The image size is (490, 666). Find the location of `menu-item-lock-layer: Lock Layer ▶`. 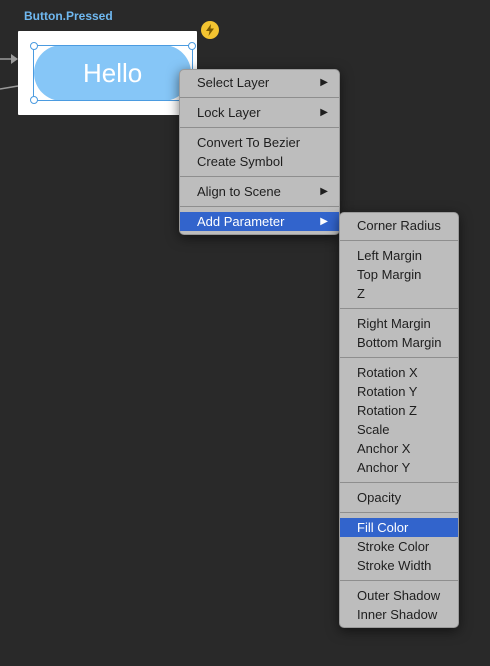

menu-item-lock-layer: Lock Layer ▶ is located at coordinates (259, 112).